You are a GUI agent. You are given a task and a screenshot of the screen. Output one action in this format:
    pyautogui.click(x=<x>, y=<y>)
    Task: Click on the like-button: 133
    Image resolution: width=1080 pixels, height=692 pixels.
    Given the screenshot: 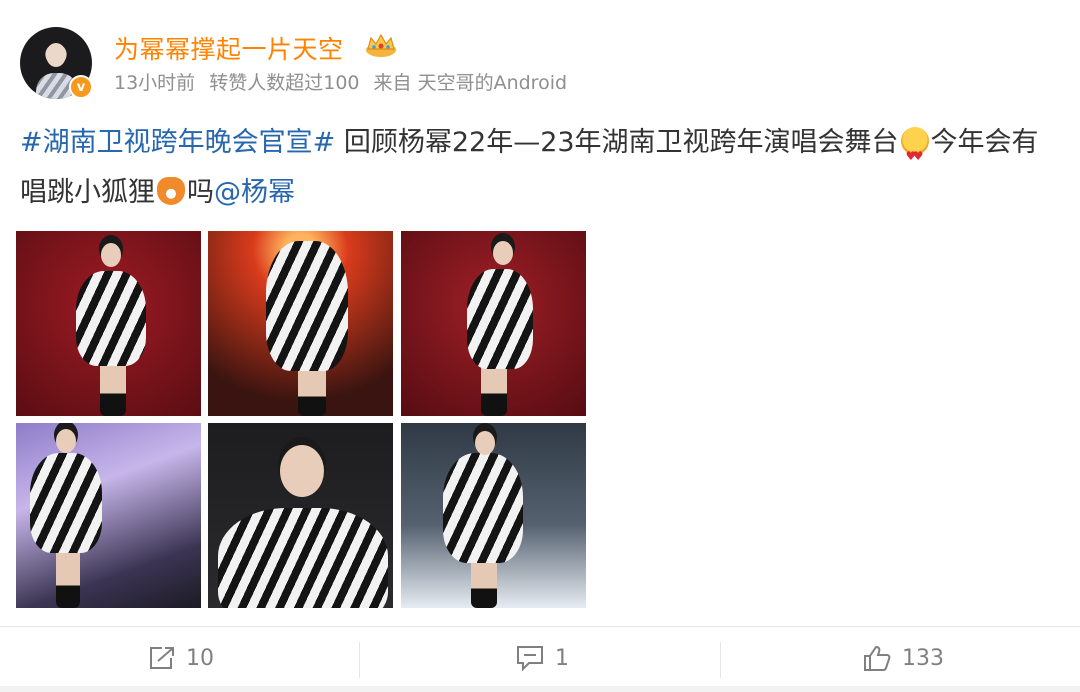 What is the action you would take?
    pyautogui.click(x=903, y=658)
    